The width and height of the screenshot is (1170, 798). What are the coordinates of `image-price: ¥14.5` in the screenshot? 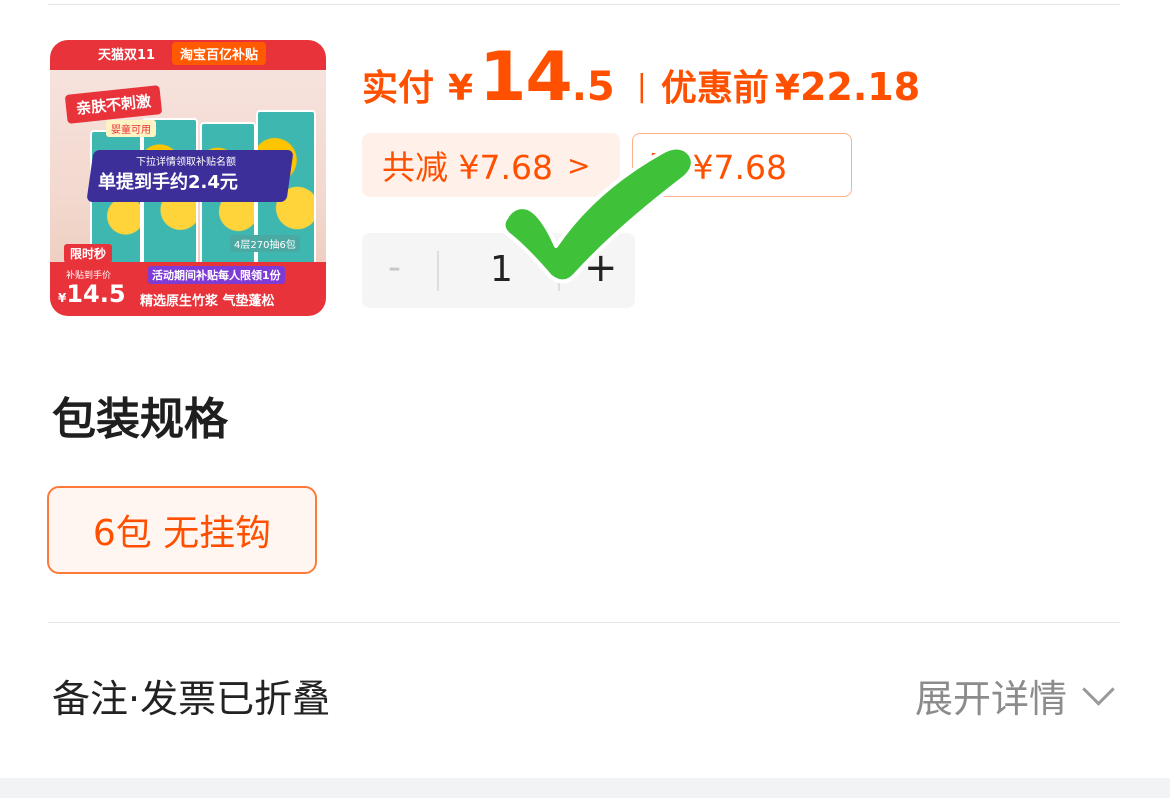 It's located at (92, 294).